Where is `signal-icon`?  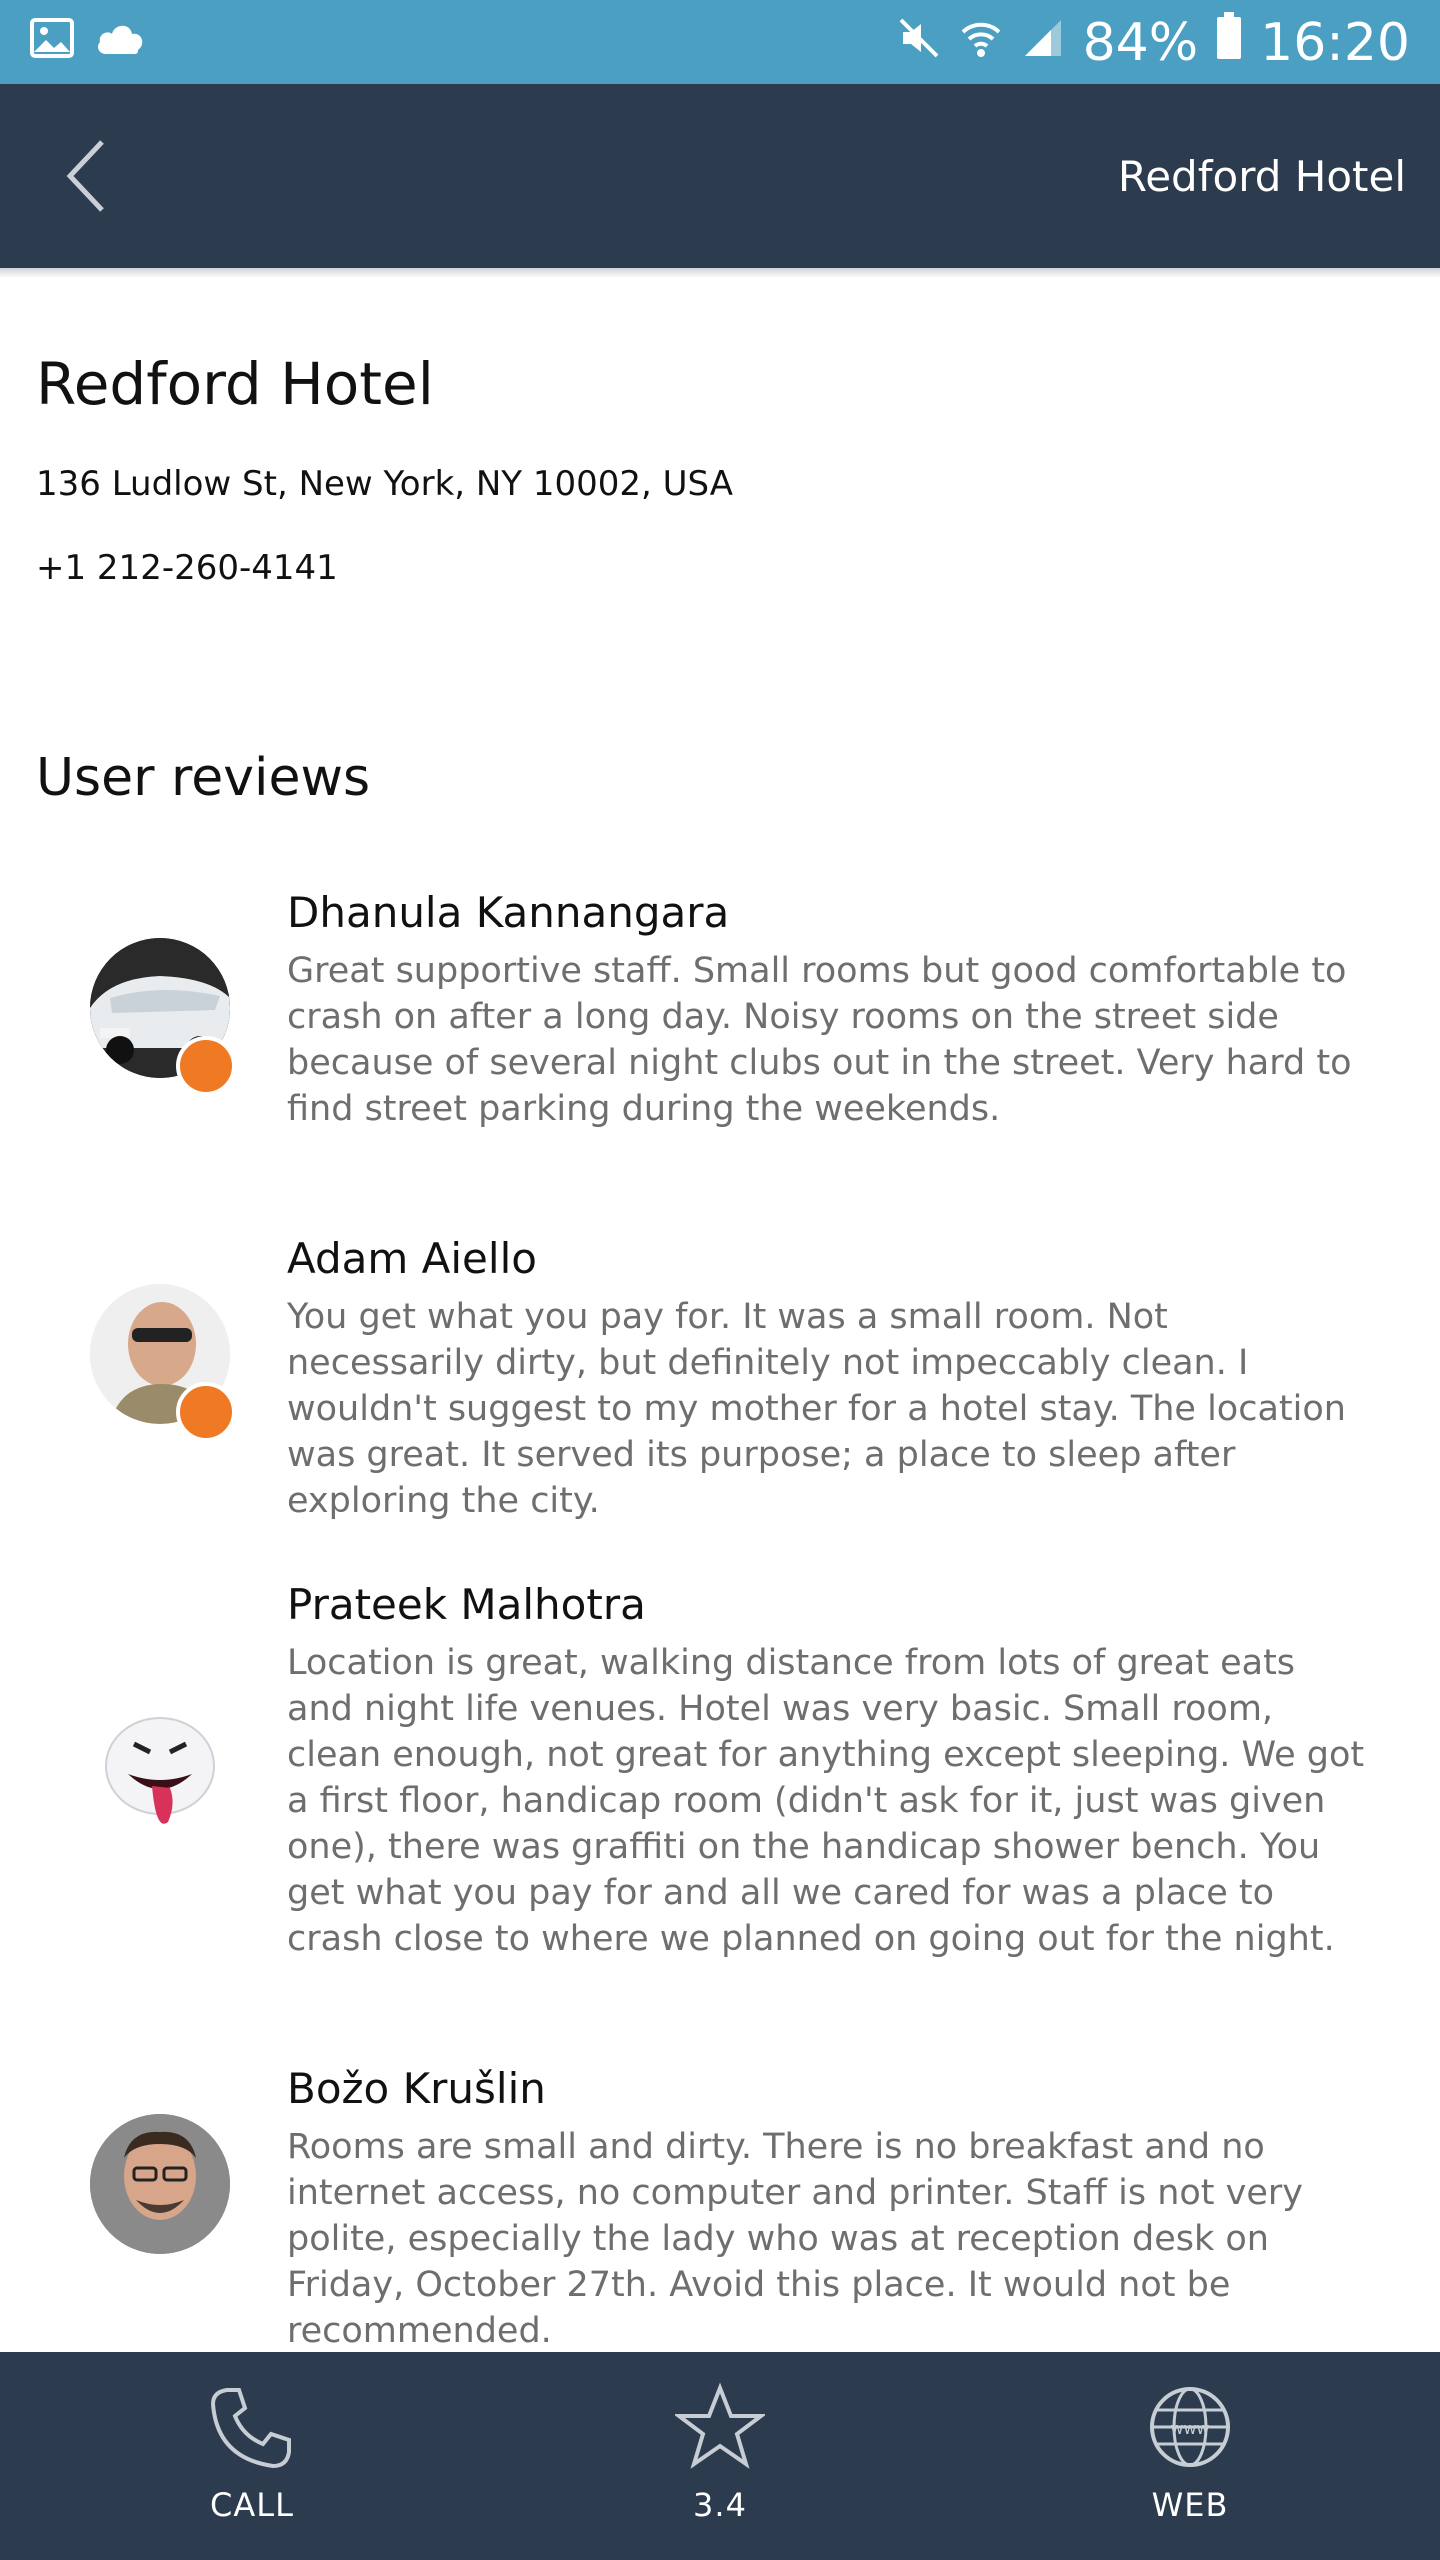 signal-icon is located at coordinates (1043, 43).